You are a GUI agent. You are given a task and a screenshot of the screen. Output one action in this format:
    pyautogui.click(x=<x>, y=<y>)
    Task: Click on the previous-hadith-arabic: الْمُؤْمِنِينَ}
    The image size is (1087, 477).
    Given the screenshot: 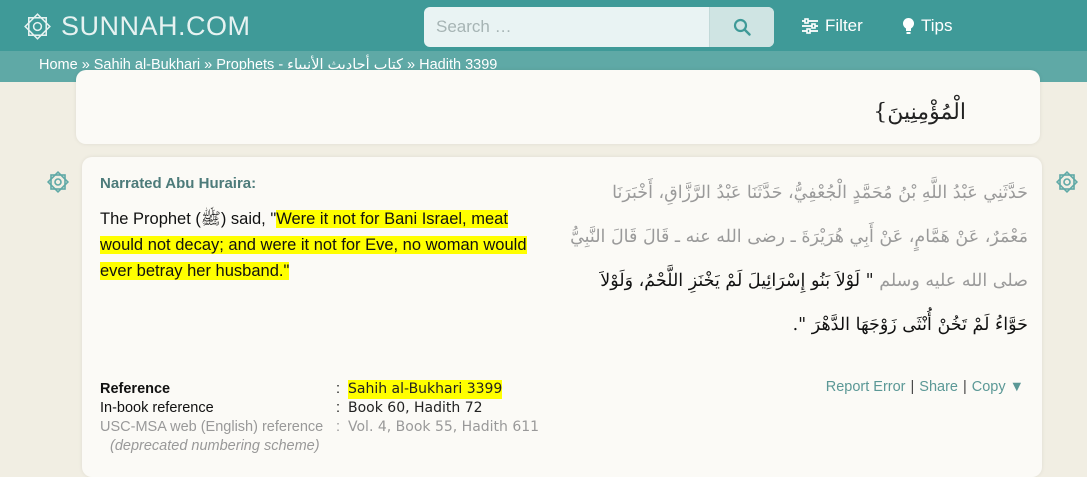 What is the action you would take?
    pyautogui.click(x=919, y=112)
    